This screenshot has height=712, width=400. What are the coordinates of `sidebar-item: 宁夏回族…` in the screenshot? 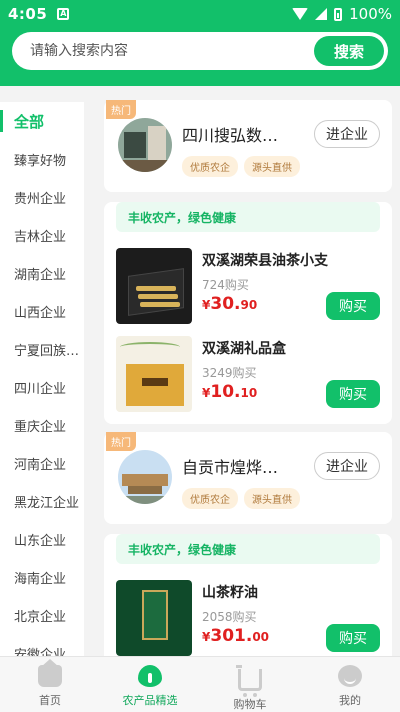 It's located at (42, 349).